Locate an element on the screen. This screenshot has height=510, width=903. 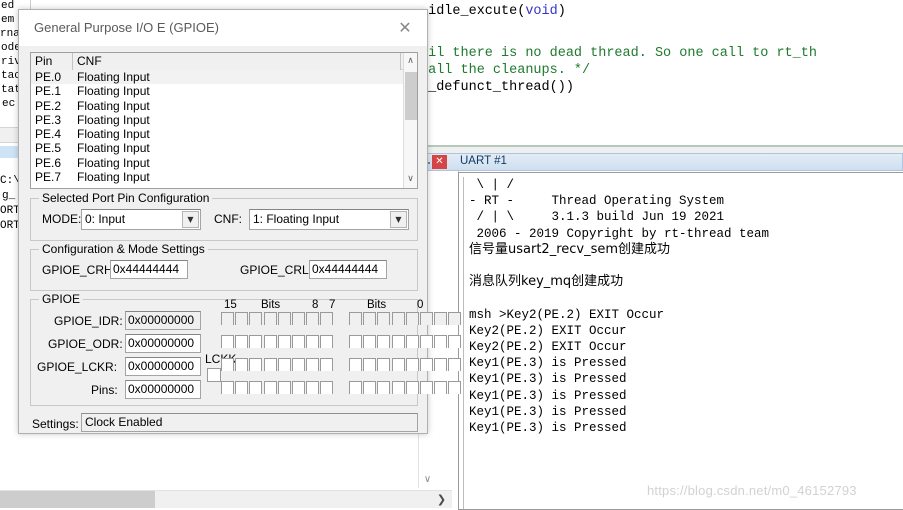
table-row: PE.6 Floating Input is located at coordinates (217, 163).